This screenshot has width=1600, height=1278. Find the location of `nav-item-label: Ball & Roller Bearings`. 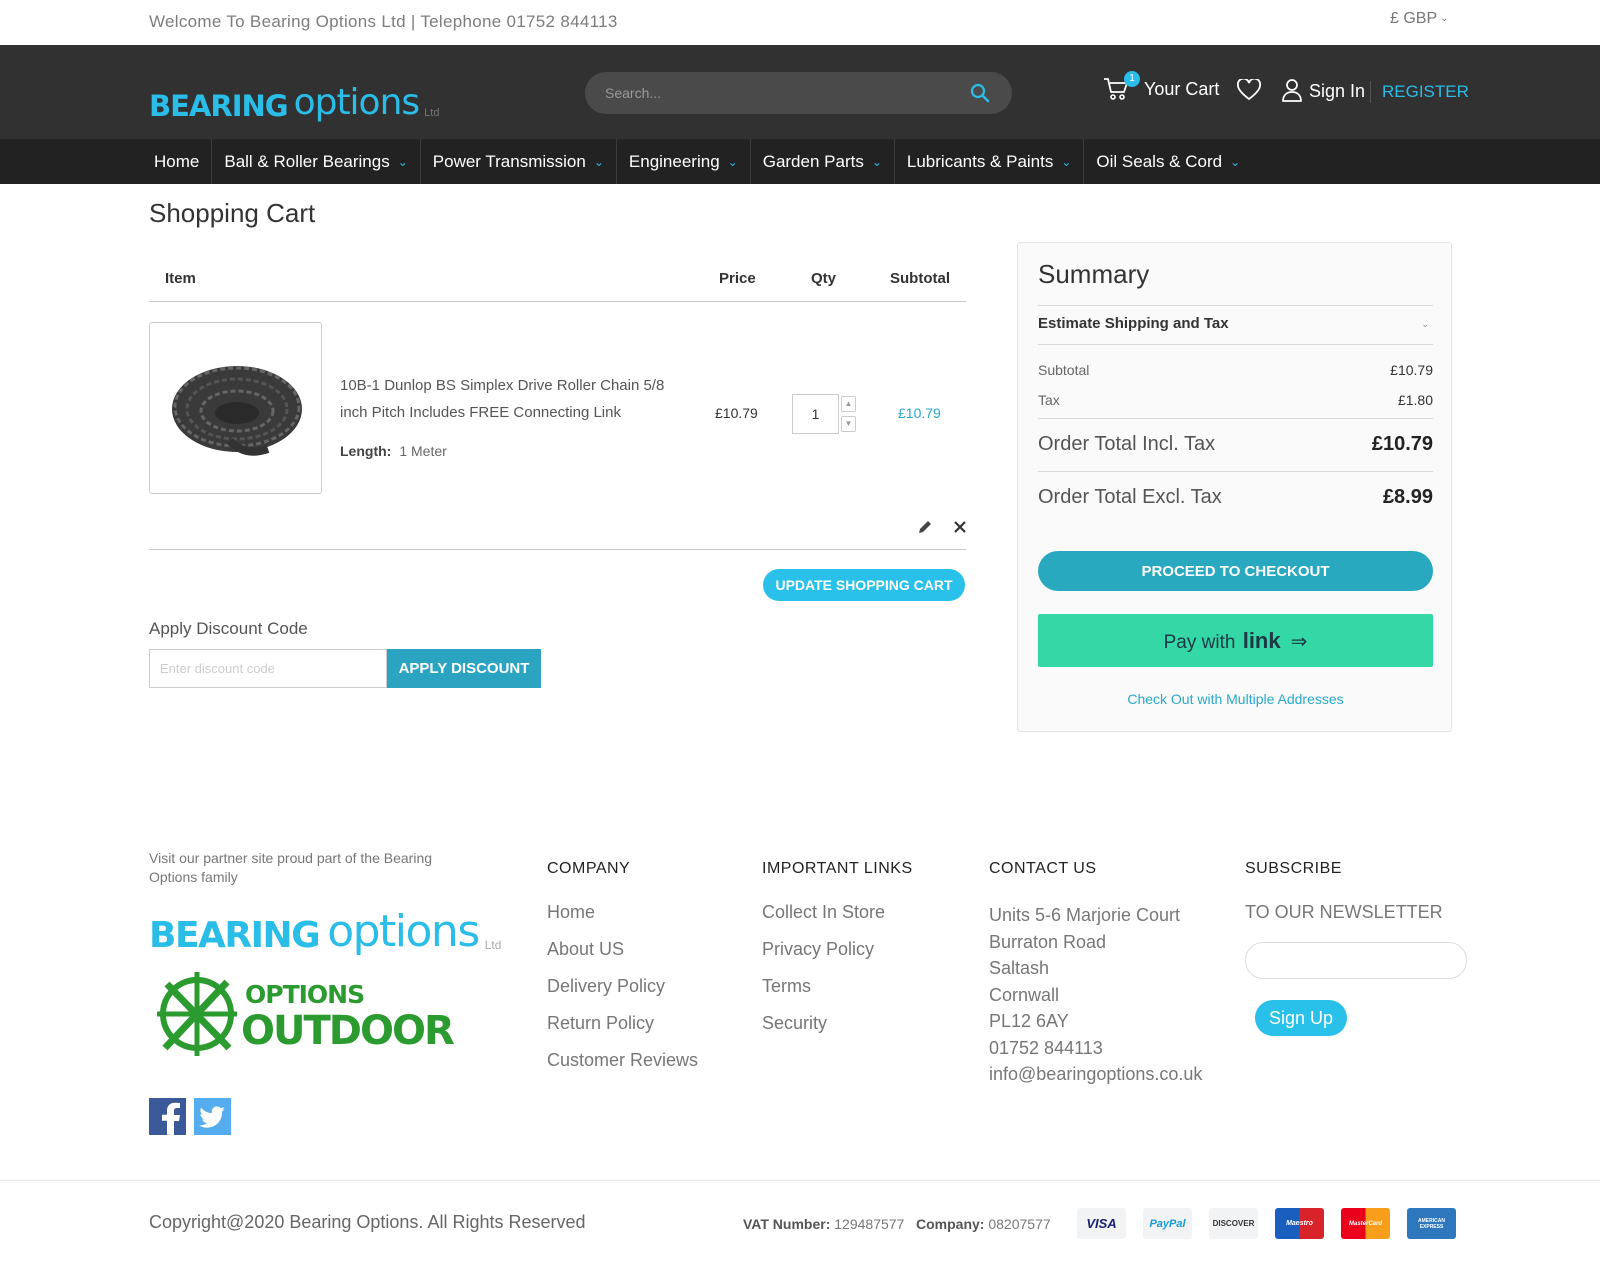

nav-item-label: Ball & Roller Bearings is located at coordinates (307, 161).